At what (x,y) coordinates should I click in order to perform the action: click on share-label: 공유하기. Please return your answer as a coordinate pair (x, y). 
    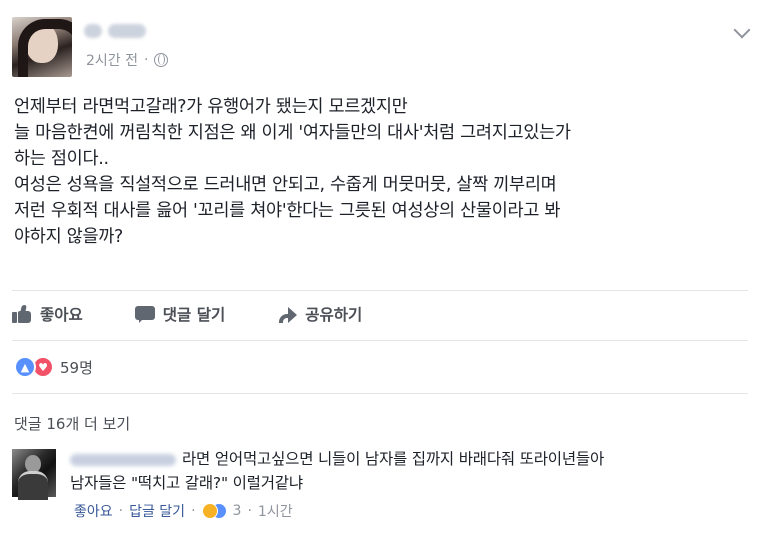
    Looking at the image, I should click on (334, 315).